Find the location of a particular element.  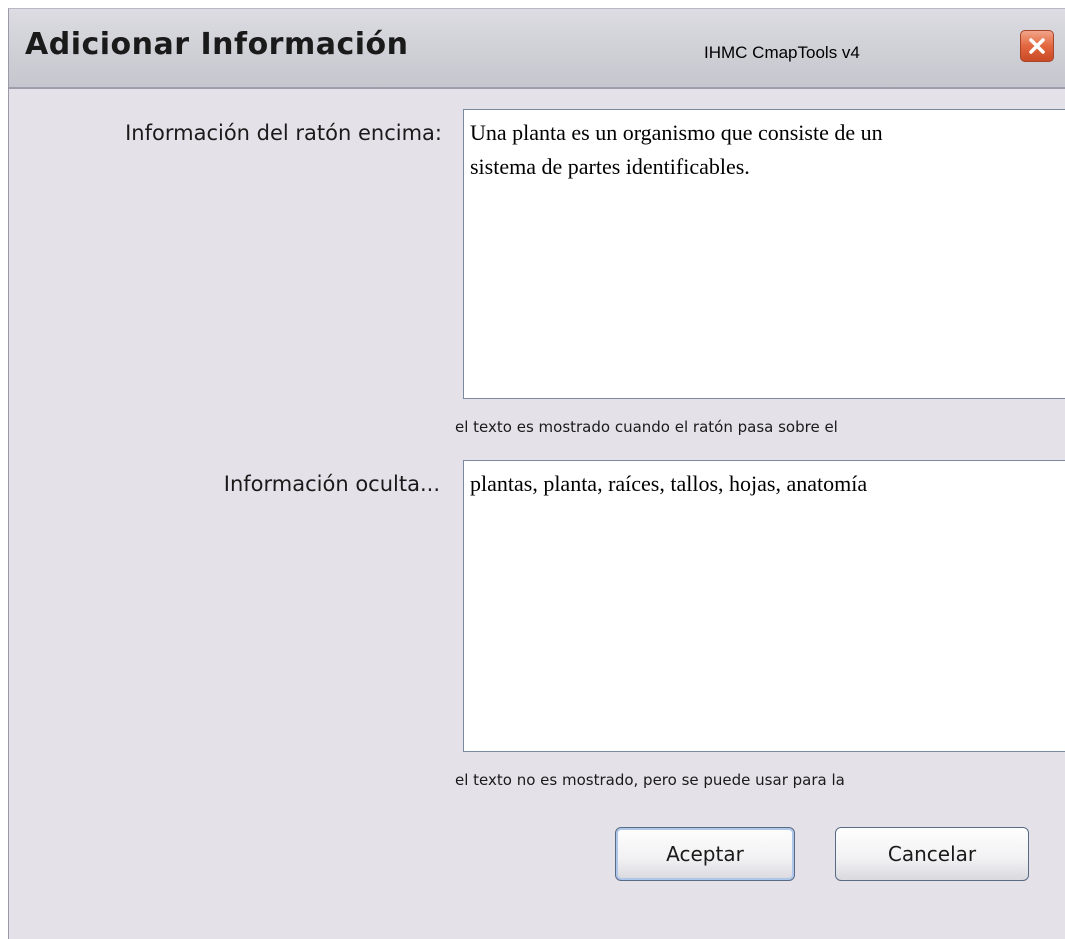

mouseover-info-label: Información del ratón encima: is located at coordinates (283, 133).